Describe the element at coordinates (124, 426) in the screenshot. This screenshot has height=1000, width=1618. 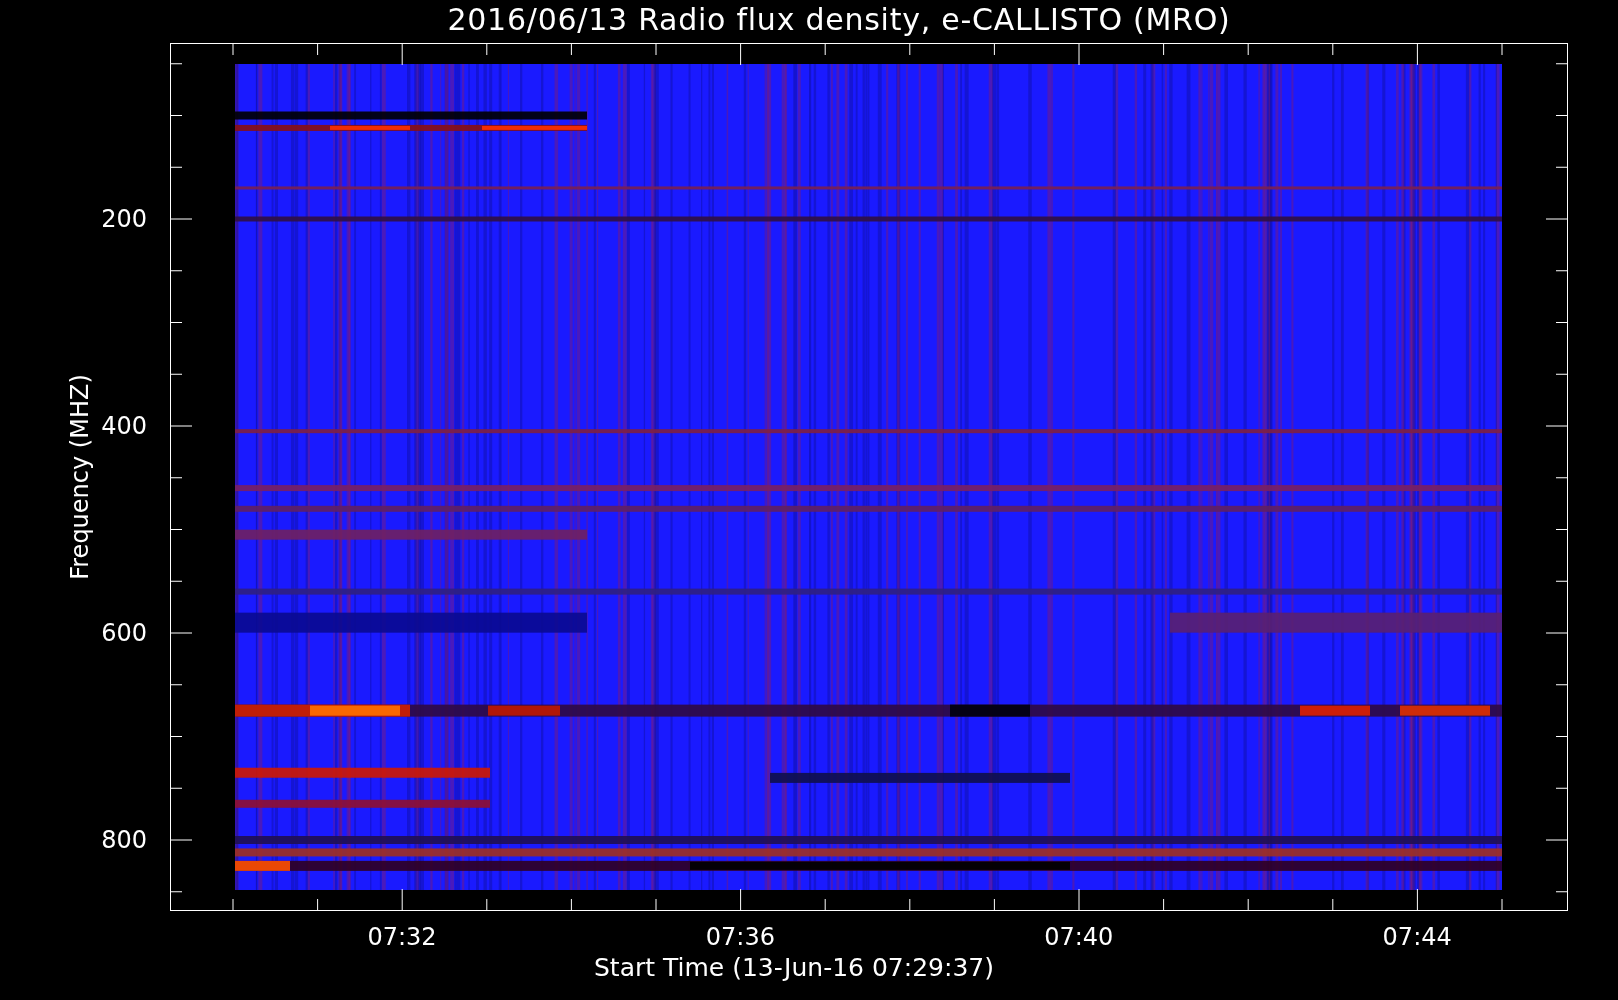
I see `y-tick-label: 400` at that location.